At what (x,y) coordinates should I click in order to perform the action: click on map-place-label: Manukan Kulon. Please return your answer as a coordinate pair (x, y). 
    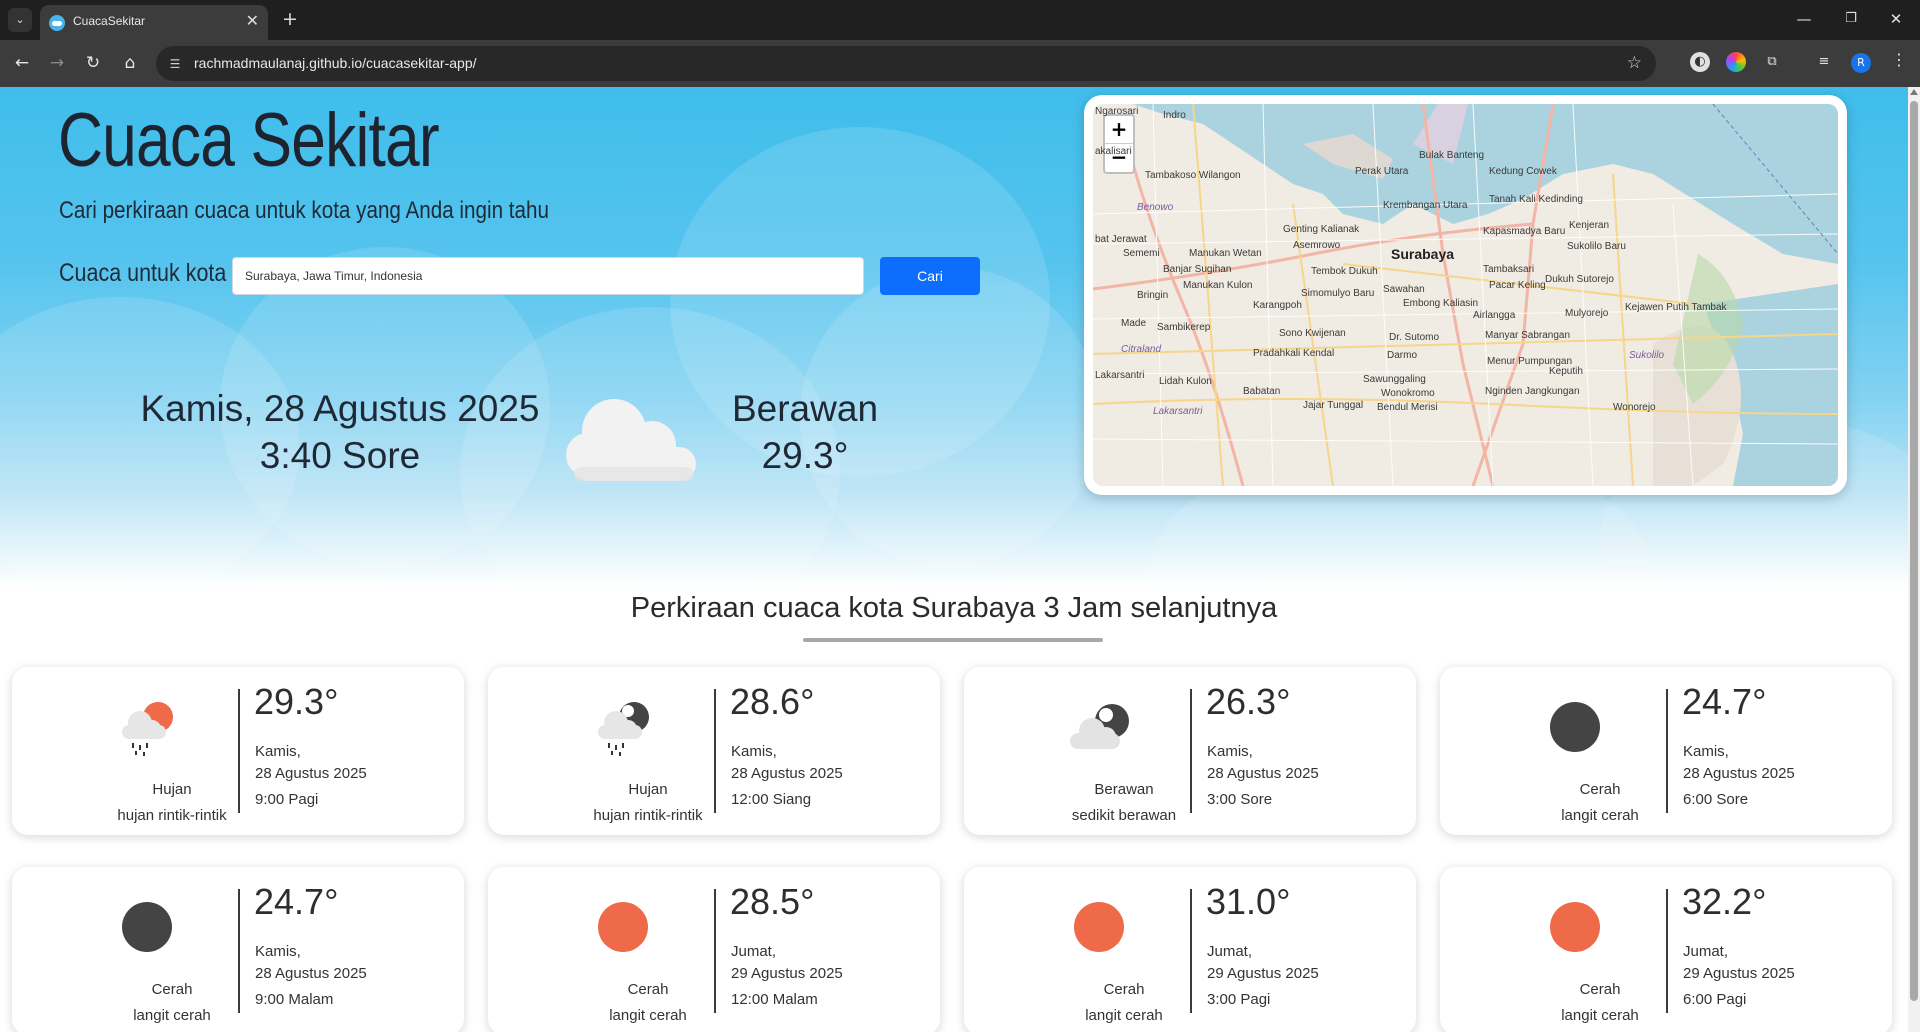
    Looking at the image, I should click on (1218, 285).